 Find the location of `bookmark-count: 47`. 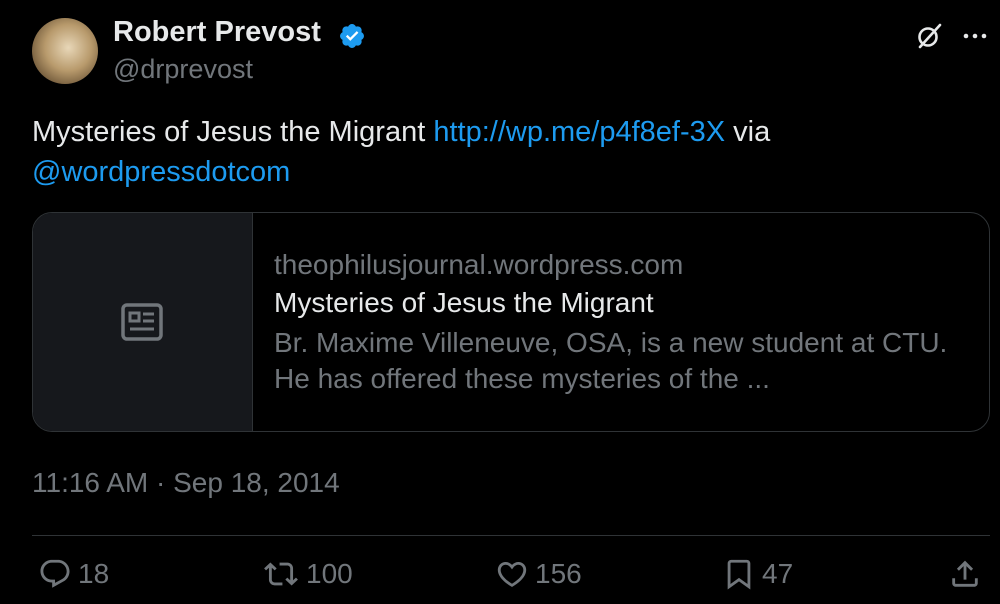

bookmark-count: 47 is located at coordinates (778, 573).